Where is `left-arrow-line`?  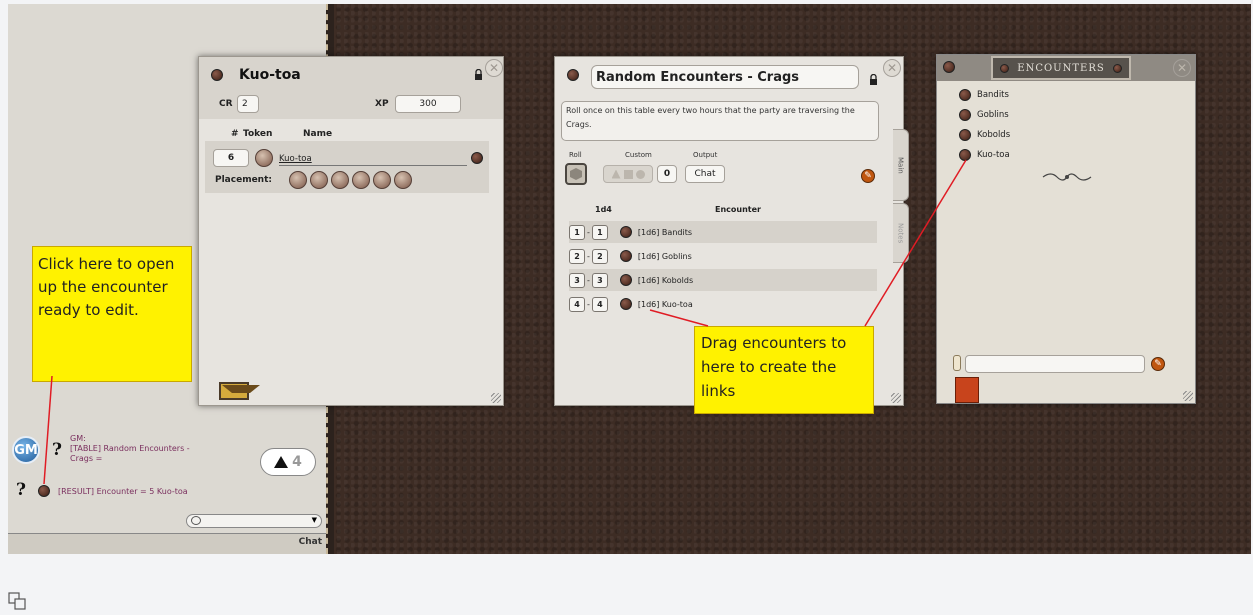
left-arrow-line is located at coordinates (48, 430).